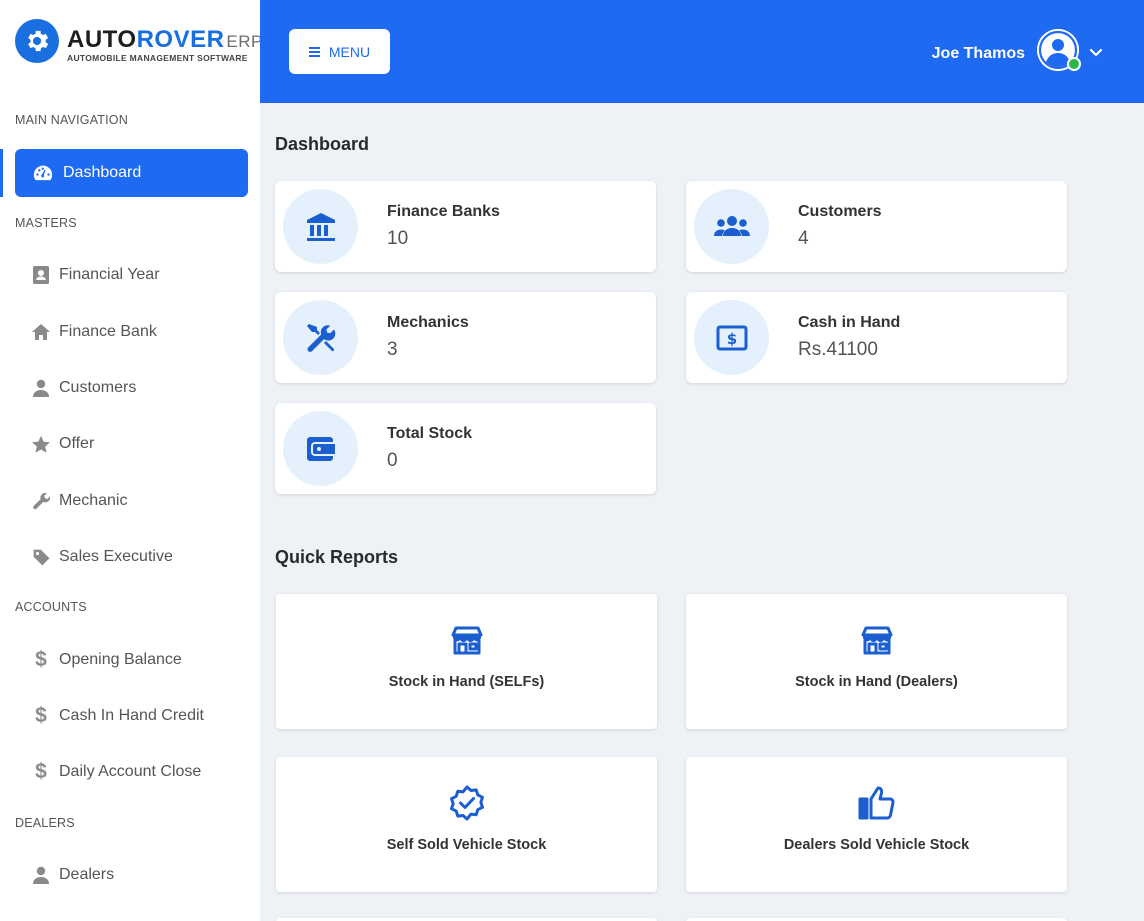 The width and height of the screenshot is (1144, 921). Describe the element at coordinates (77, 443) in the screenshot. I see `sidebar-item-label: Offer` at that location.